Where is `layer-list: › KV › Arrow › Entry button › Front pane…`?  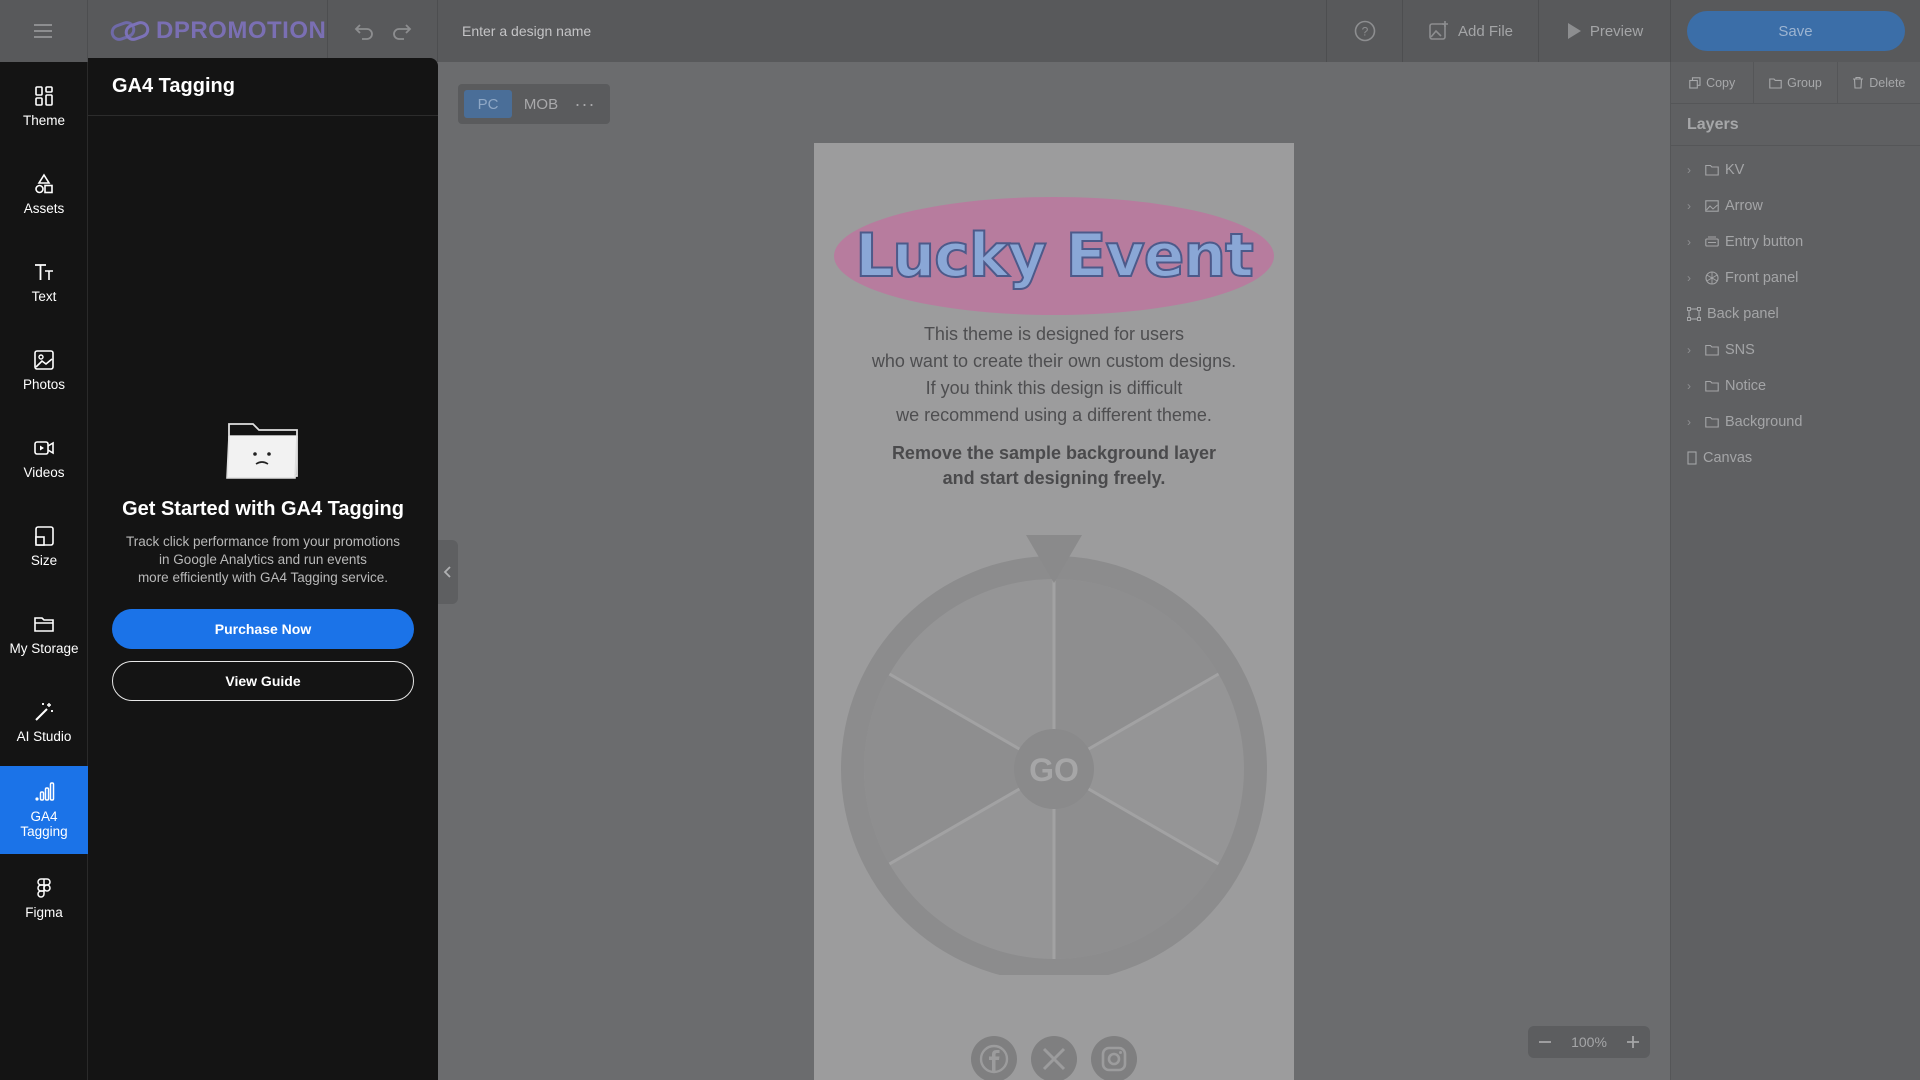 layer-list: › KV › Arrow › Entry button › Front pane… is located at coordinates (1795, 311).